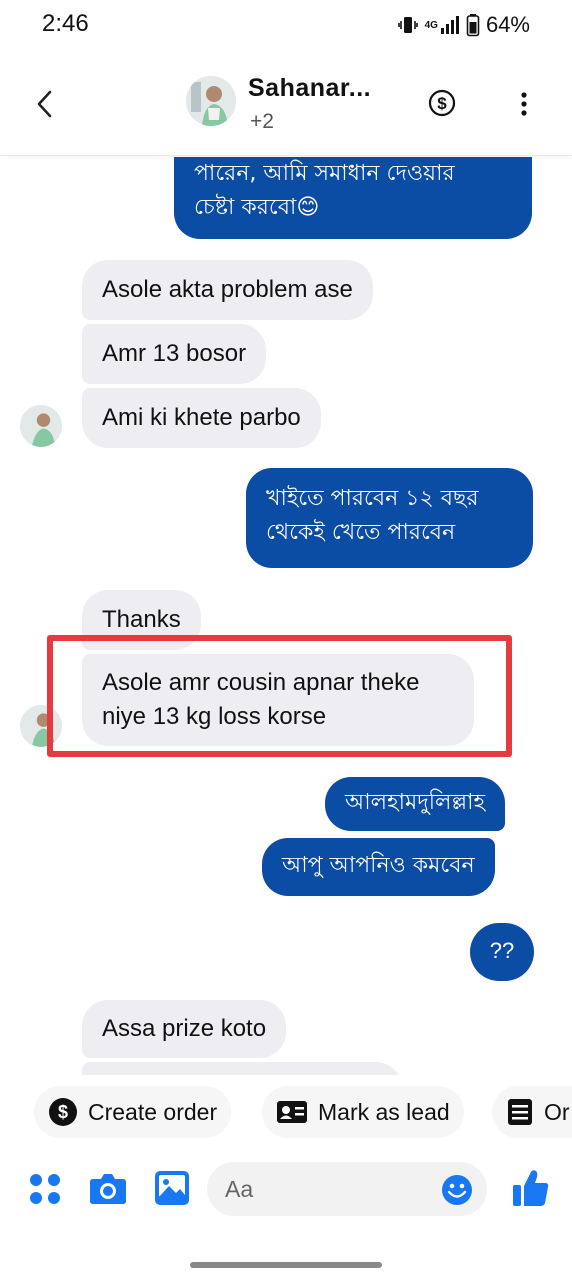  I want to click on message-text: Thanks, so click(141, 619).